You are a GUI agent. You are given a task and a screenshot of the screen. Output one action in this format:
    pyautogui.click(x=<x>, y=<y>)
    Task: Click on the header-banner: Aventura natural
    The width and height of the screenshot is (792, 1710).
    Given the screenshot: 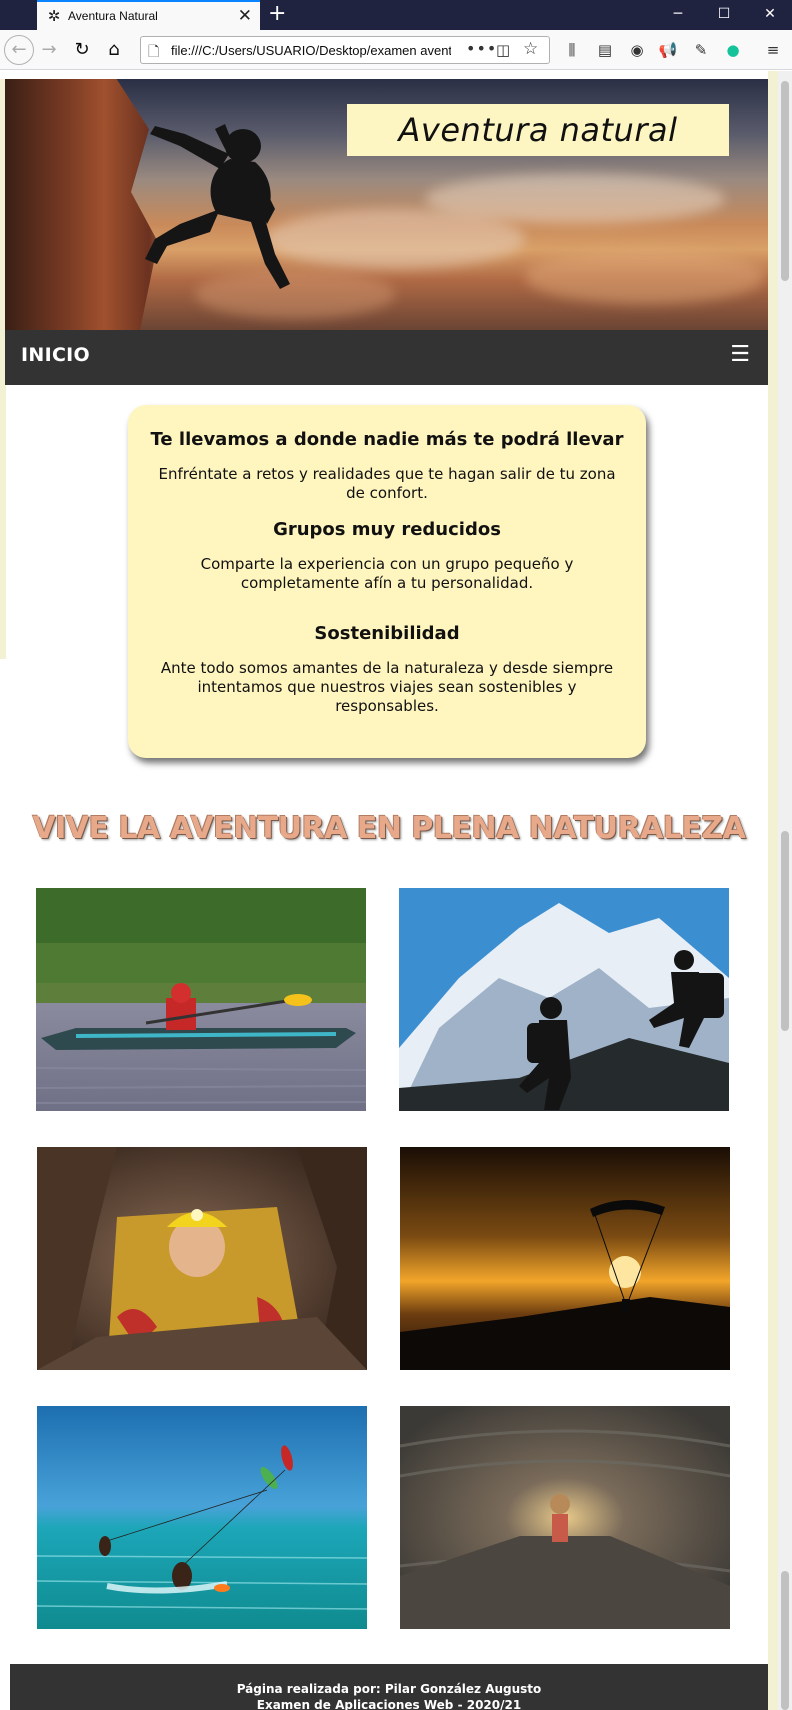 What is the action you would take?
    pyautogui.click(x=386, y=204)
    